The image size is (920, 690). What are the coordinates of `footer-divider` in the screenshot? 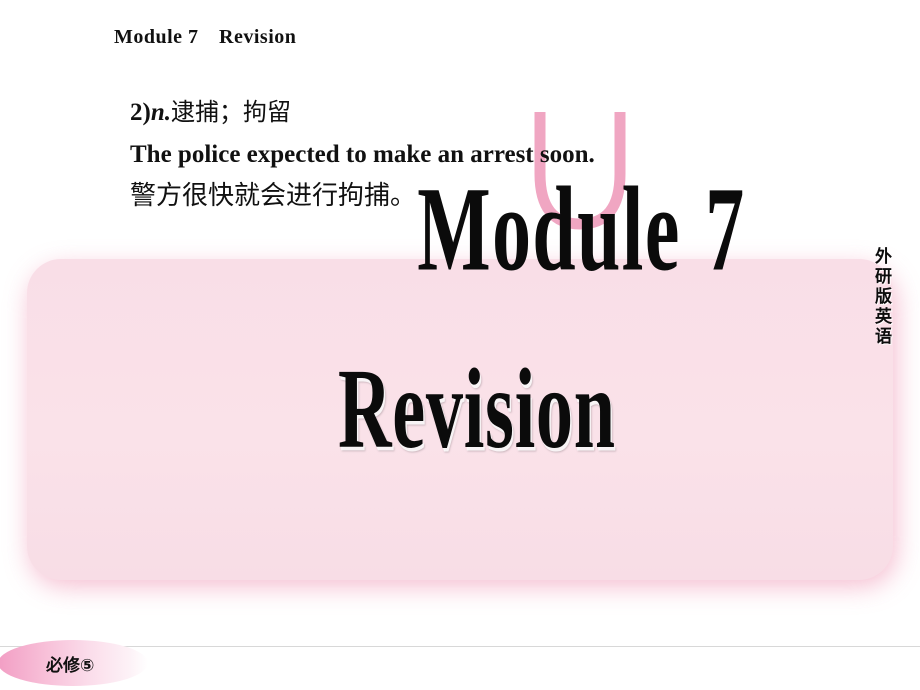 It's located at (460, 646).